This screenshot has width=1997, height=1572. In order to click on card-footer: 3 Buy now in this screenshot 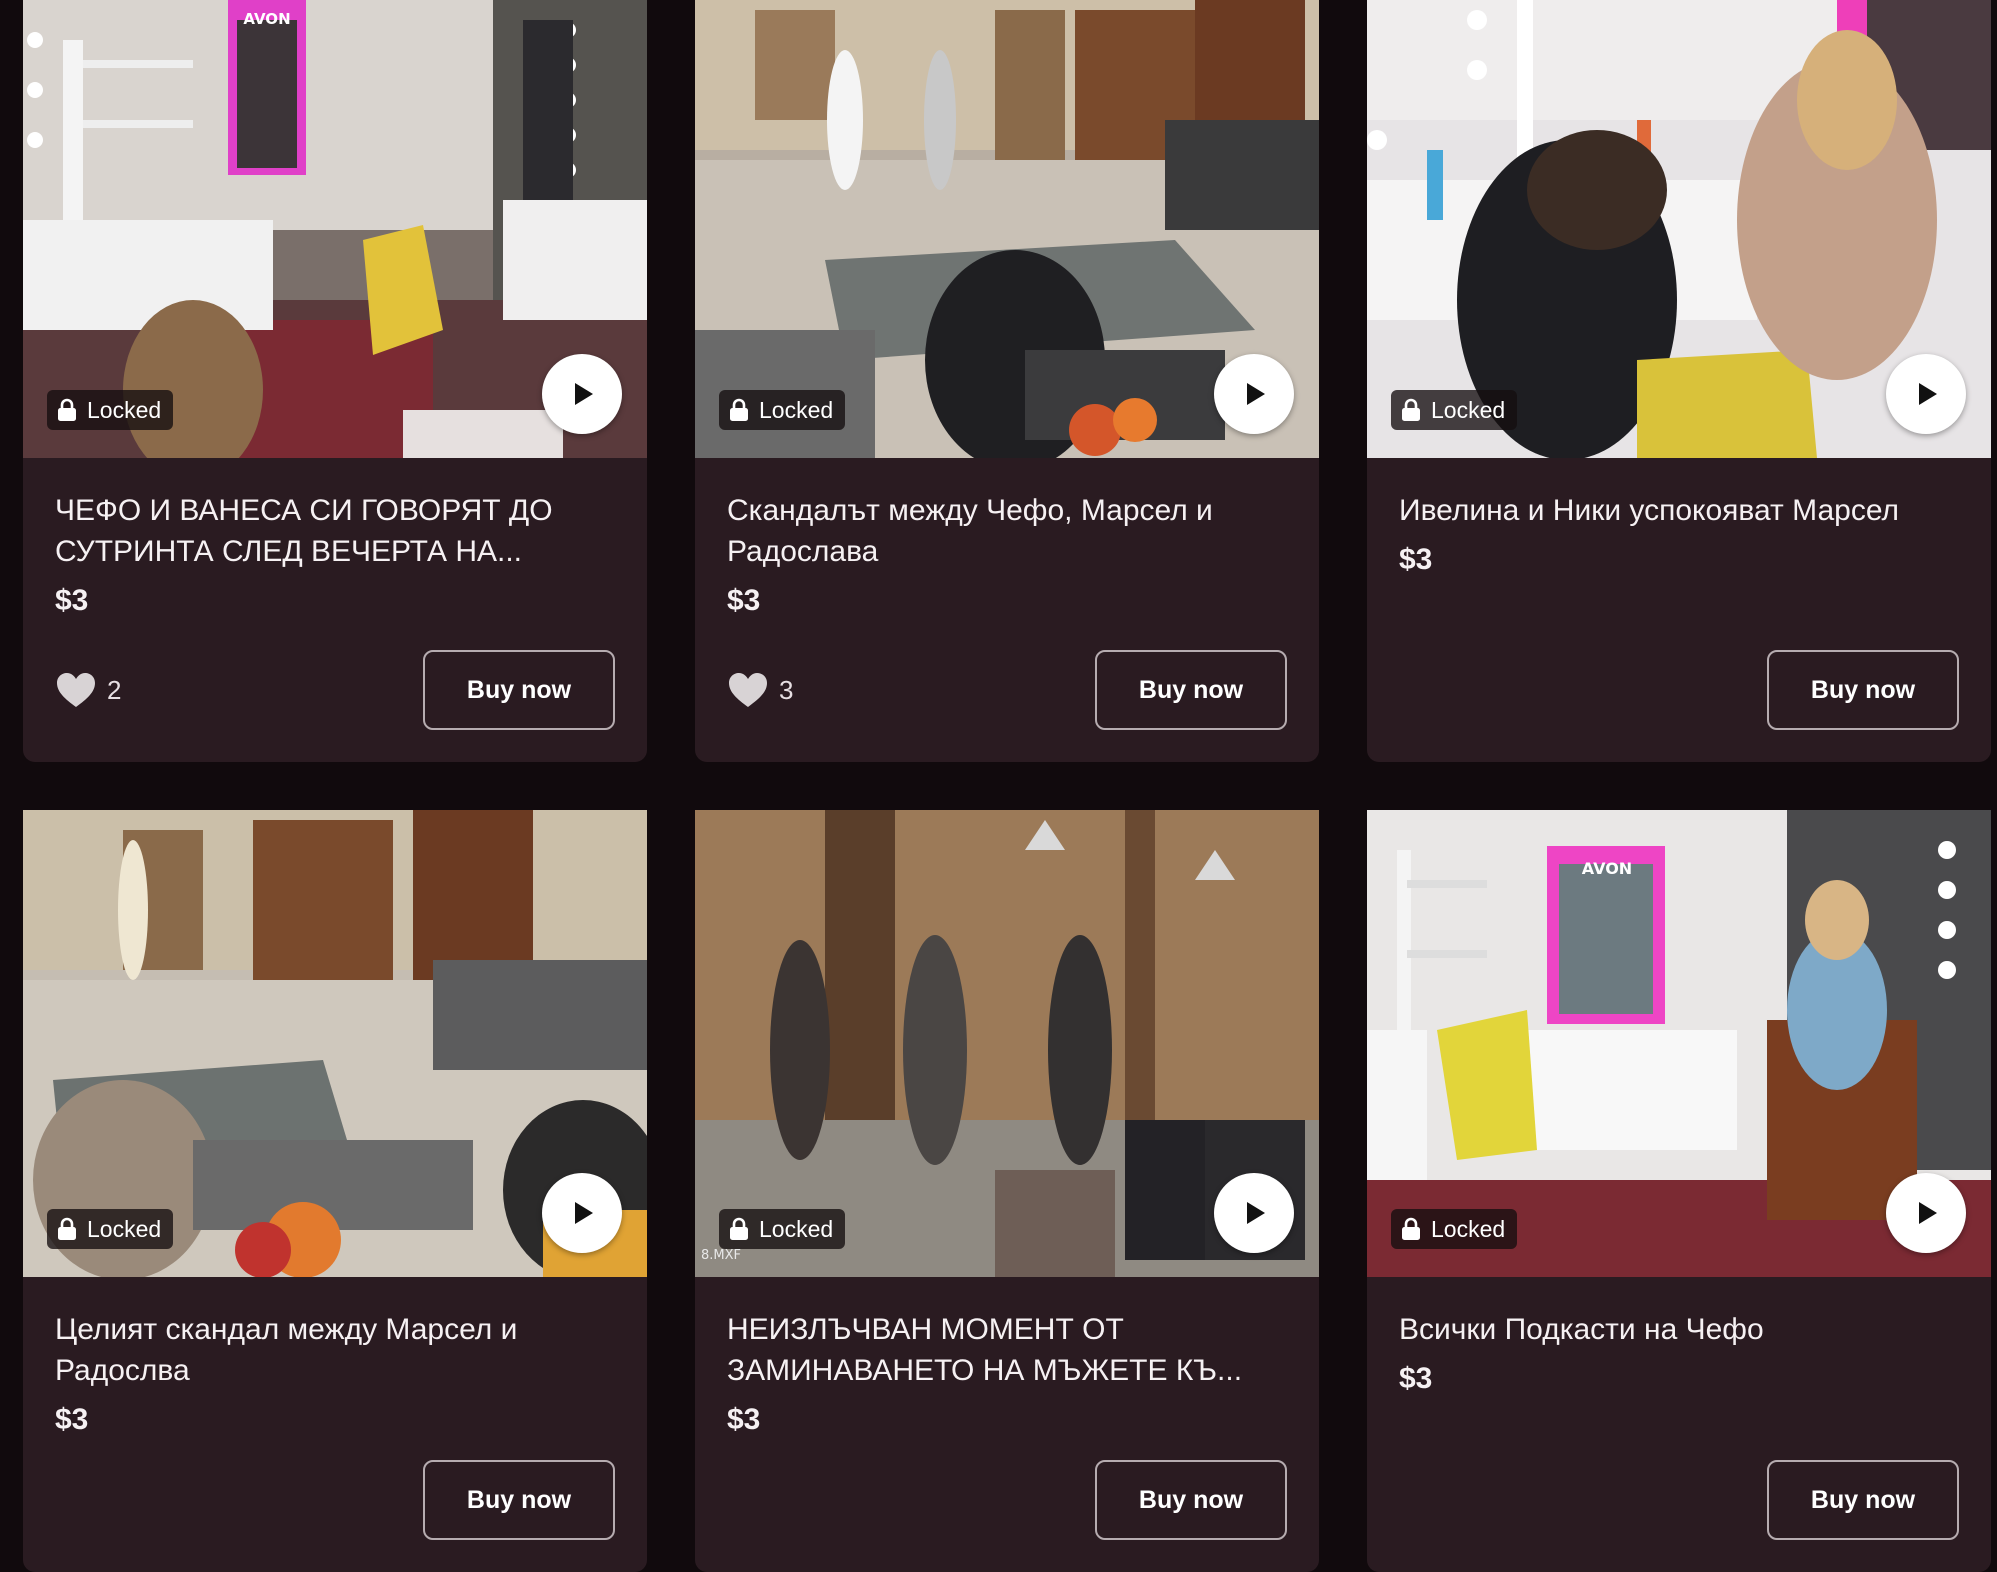, I will do `click(1007, 690)`.